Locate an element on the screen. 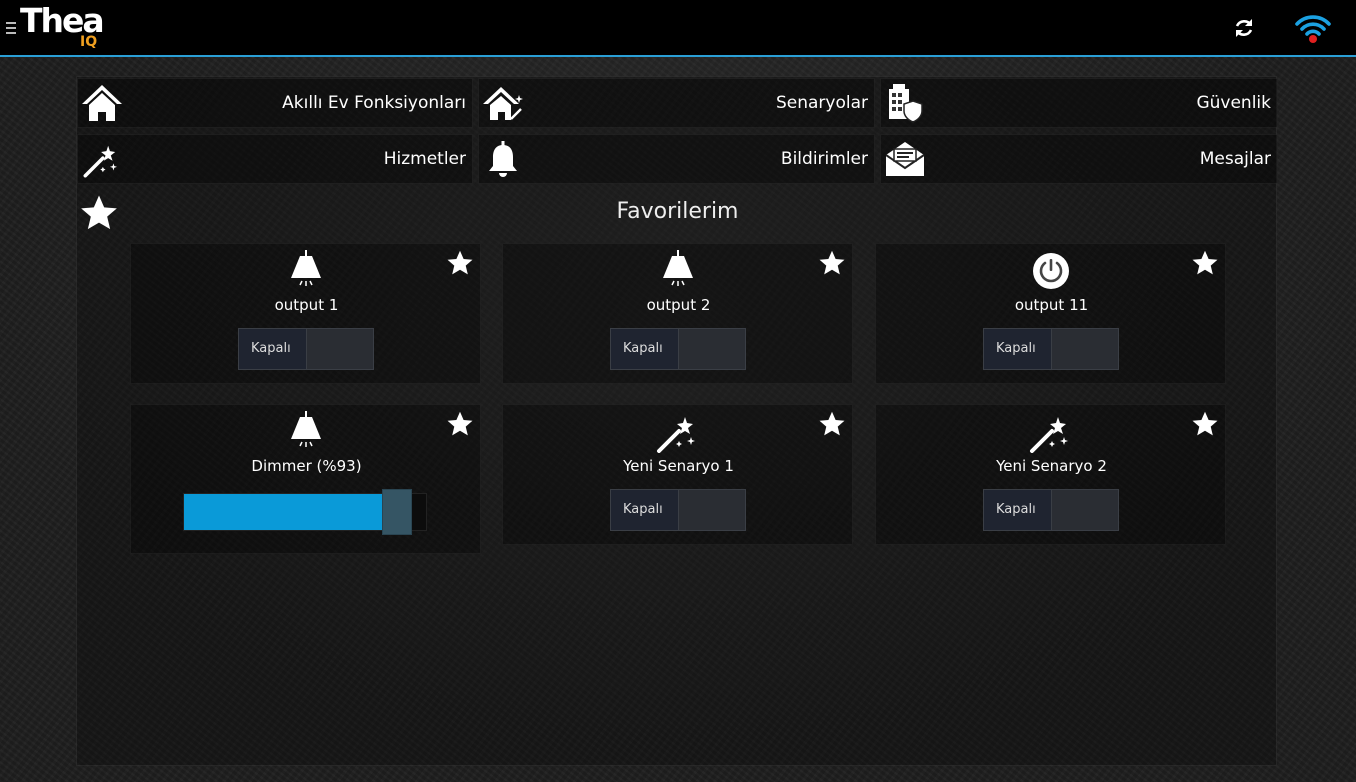 Image resolution: width=1356 pixels, height=782 pixels. slider-thumb is located at coordinates (397, 512).